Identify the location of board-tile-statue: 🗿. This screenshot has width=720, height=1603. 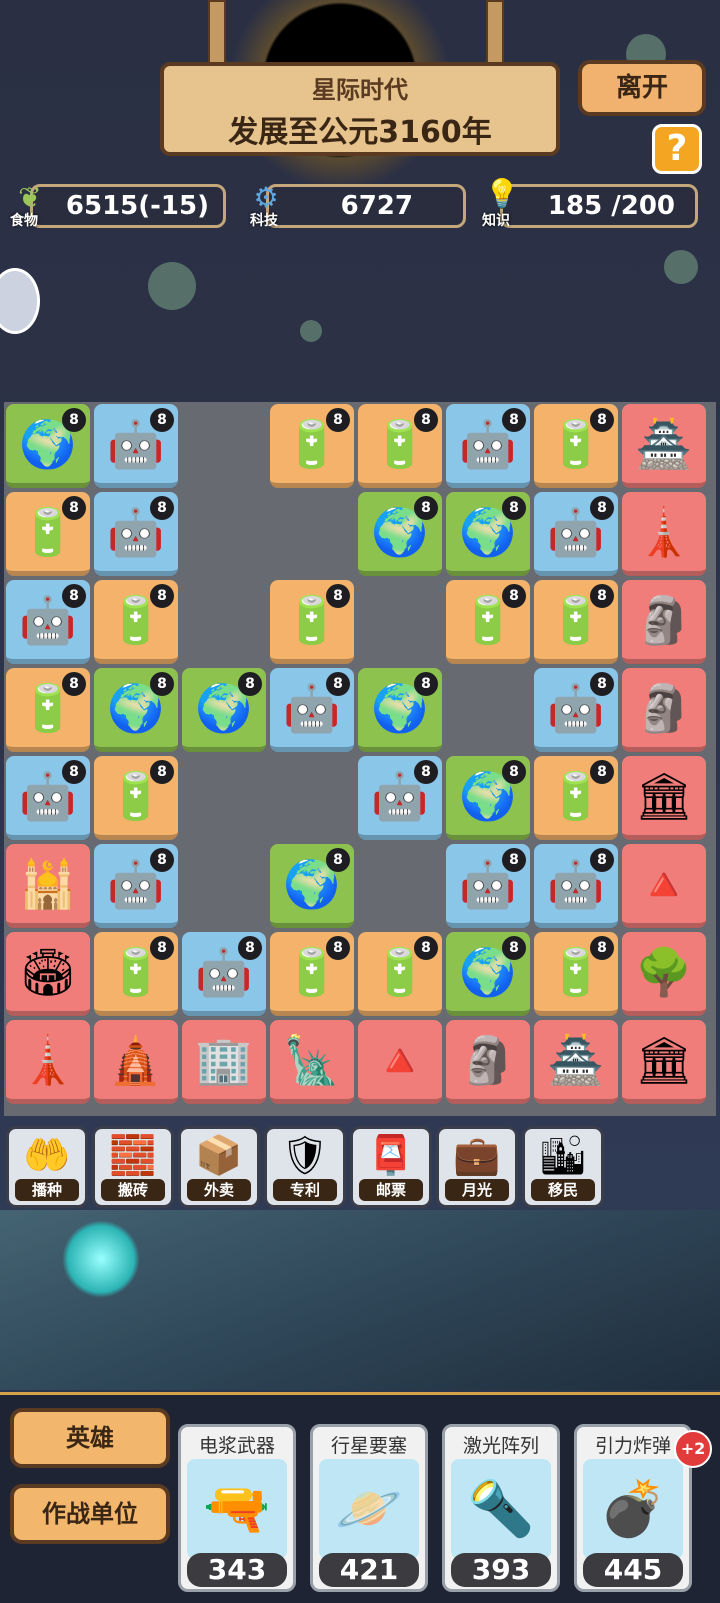
(488, 1062).